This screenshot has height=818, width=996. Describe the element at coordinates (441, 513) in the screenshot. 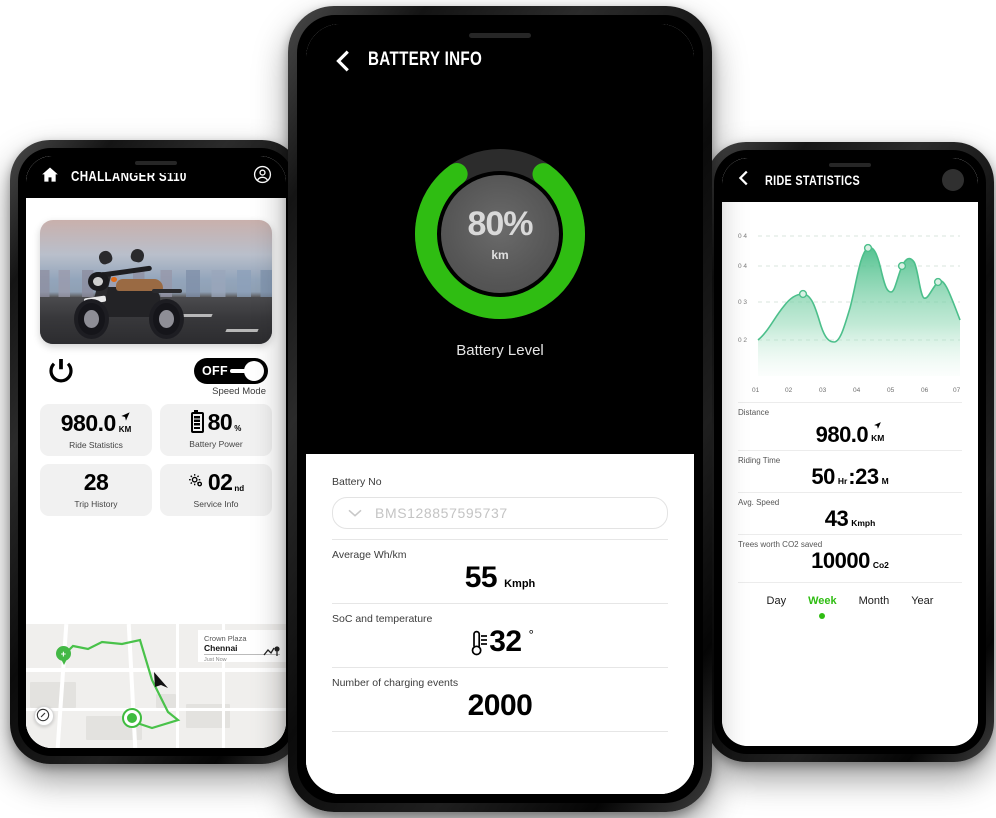

I see `battery-no-value: BMS128857595737` at that location.